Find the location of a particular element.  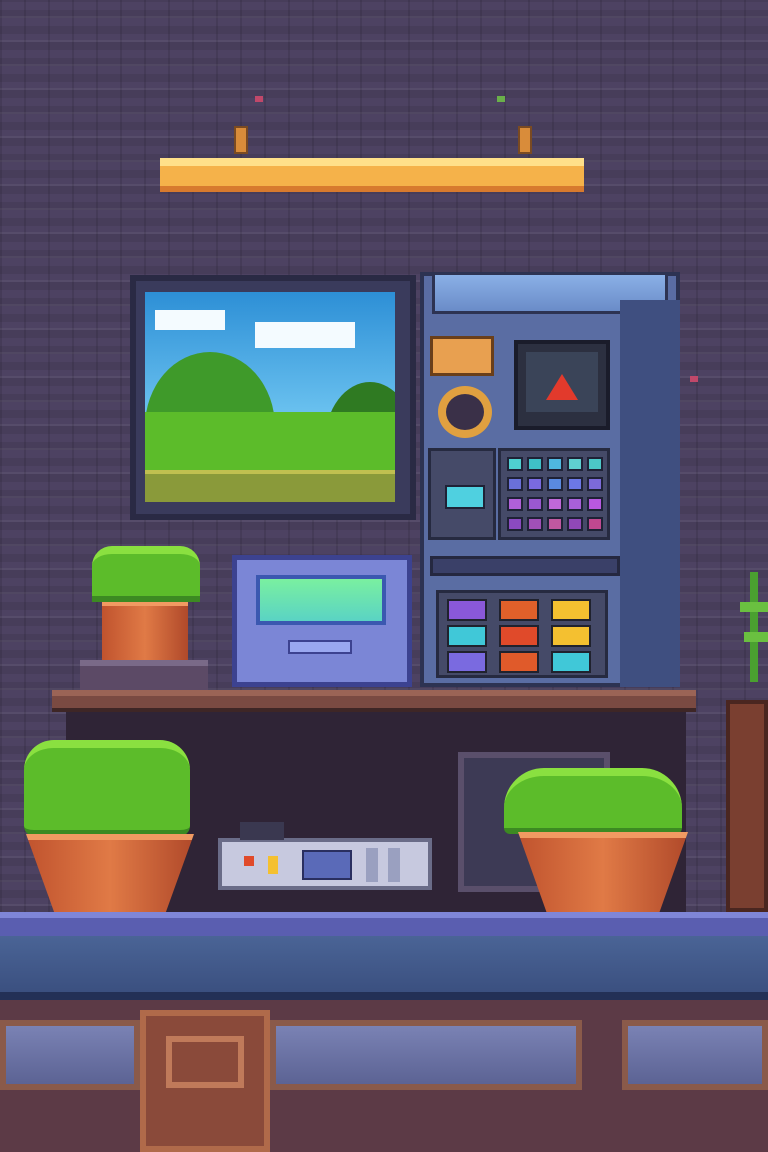

plant-stand is located at coordinates (144, 675).